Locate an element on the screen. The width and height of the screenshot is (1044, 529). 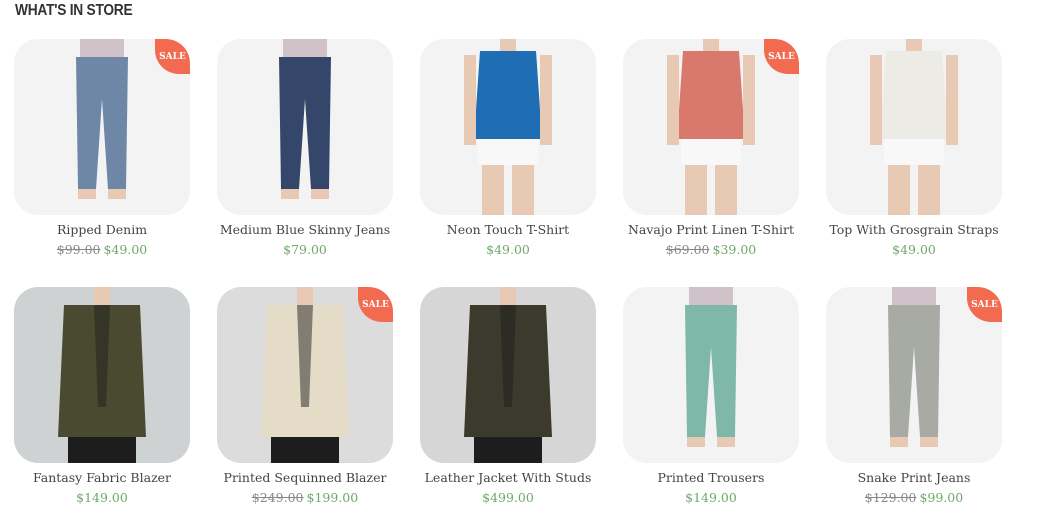
product-card: Neon Touch T-Shirt $49.00 is located at coordinates (508, 148).